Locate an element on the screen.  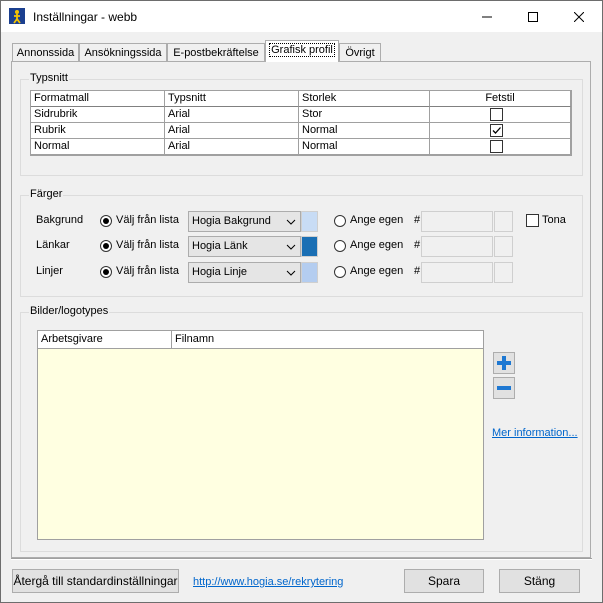
color-row-label-lankar: Länkar is located at coordinates (53, 245).